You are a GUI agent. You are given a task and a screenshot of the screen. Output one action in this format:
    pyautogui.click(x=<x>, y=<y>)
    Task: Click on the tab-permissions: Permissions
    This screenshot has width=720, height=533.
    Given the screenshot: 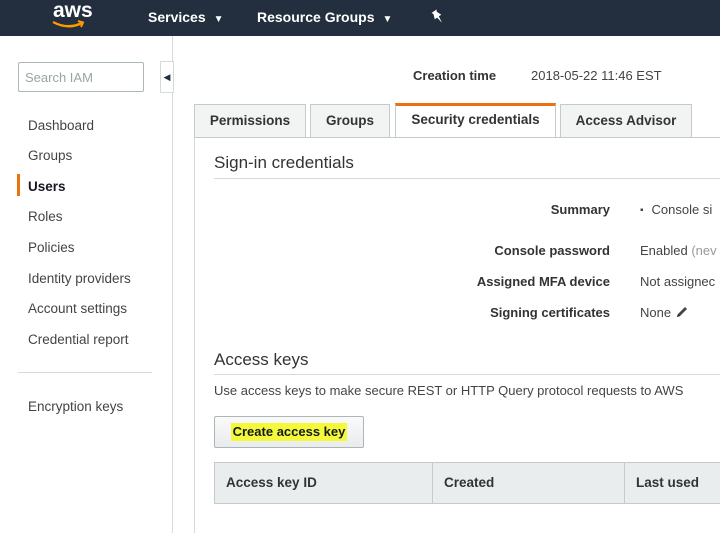 What is the action you would take?
    pyautogui.click(x=250, y=120)
    